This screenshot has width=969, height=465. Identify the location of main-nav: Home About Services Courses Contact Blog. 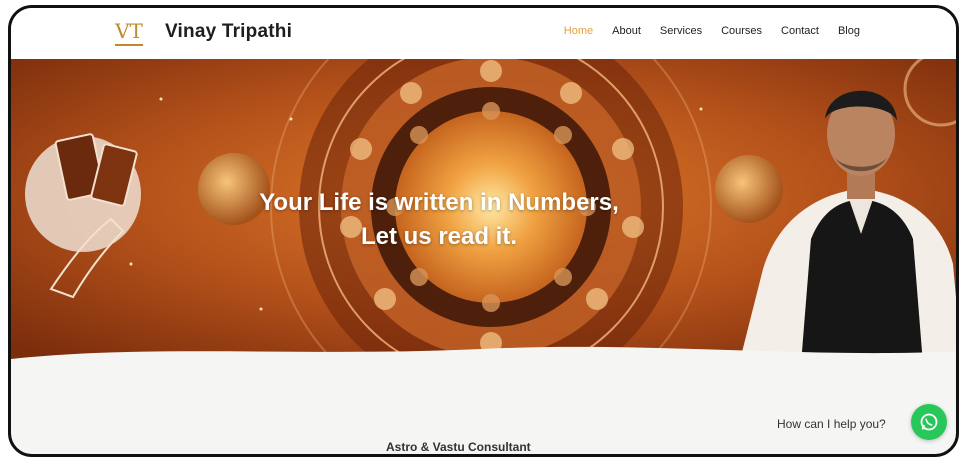
(712, 31).